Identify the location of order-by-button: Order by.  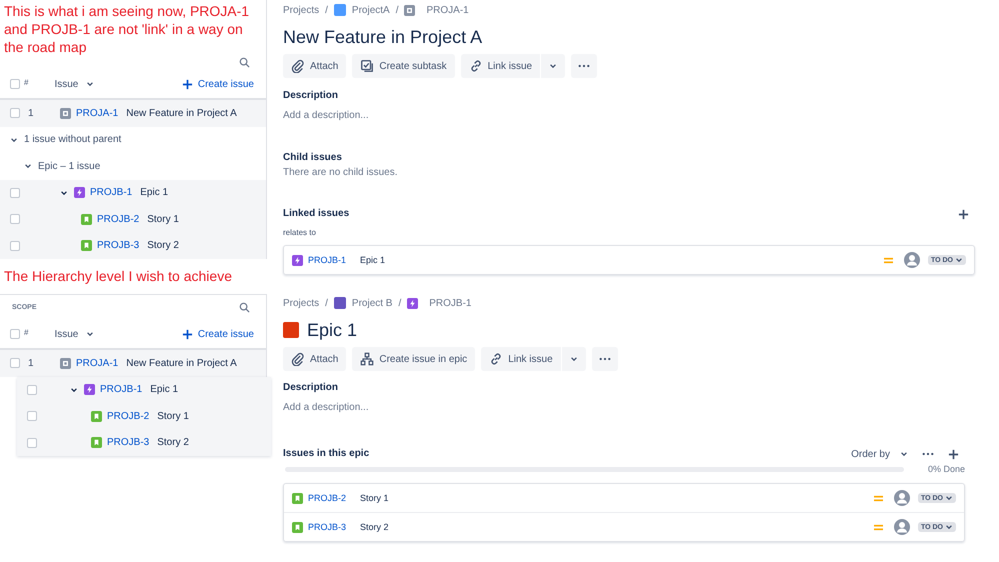
(879, 454).